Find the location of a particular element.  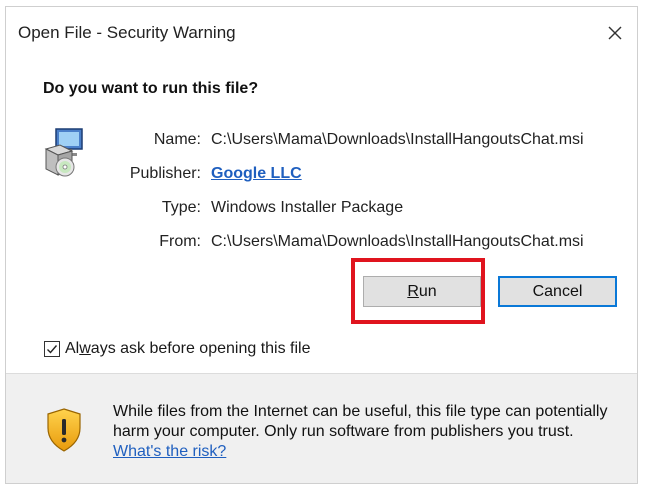

run-button: Run is located at coordinates (422, 291).